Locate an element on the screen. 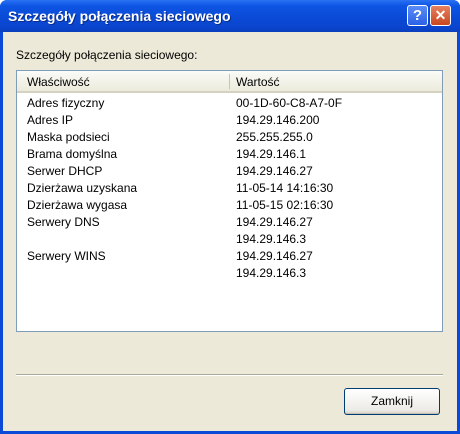  list-item: Dzierżawa uzyskana 11-05-14 14:16:30 is located at coordinates (229, 188).